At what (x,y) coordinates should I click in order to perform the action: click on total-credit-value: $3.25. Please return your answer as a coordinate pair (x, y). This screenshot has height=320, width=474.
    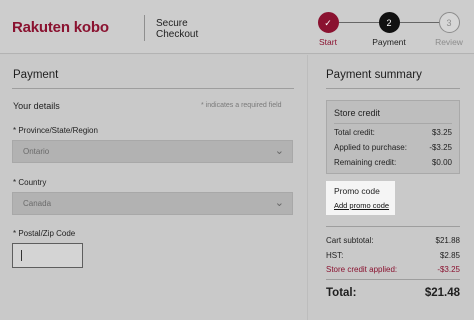
    Looking at the image, I should click on (441, 132).